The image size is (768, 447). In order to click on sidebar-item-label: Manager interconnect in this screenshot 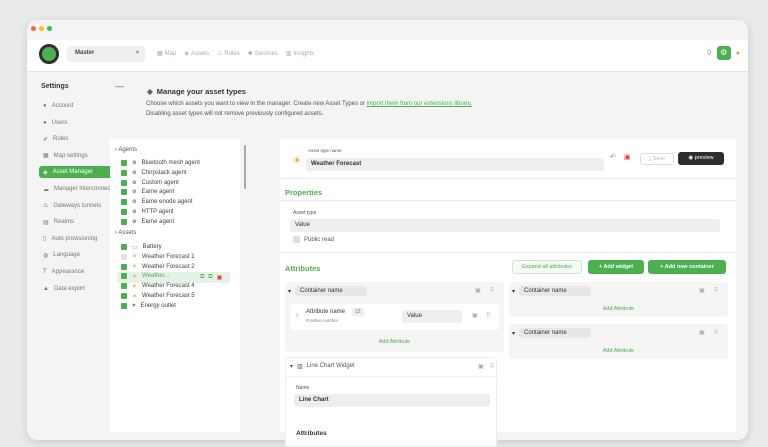, I will do `click(83, 189)`.